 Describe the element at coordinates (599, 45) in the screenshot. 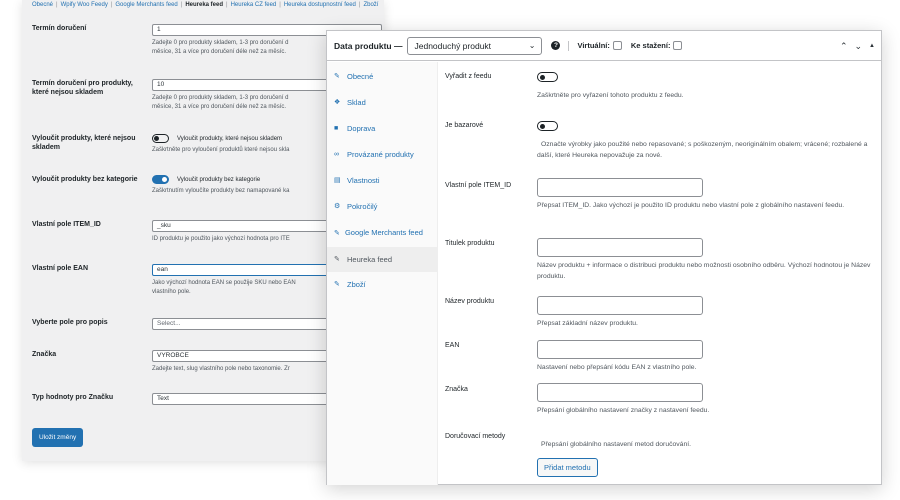

I see `virtual-checkbox-label: Virtuální:` at that location.